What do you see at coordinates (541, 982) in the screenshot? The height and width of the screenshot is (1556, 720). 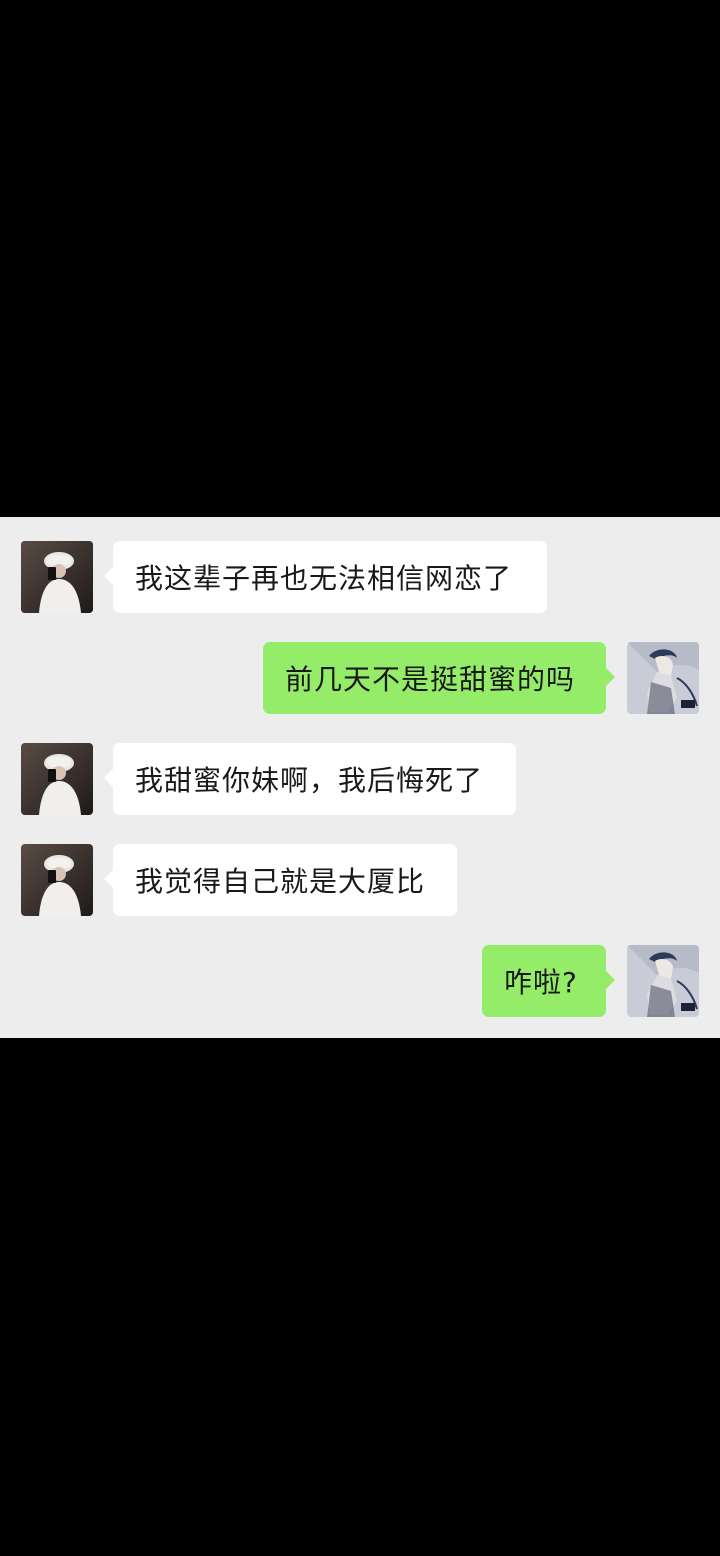 I see `message-text: 咋啦?` at bounding box center [541, 982].